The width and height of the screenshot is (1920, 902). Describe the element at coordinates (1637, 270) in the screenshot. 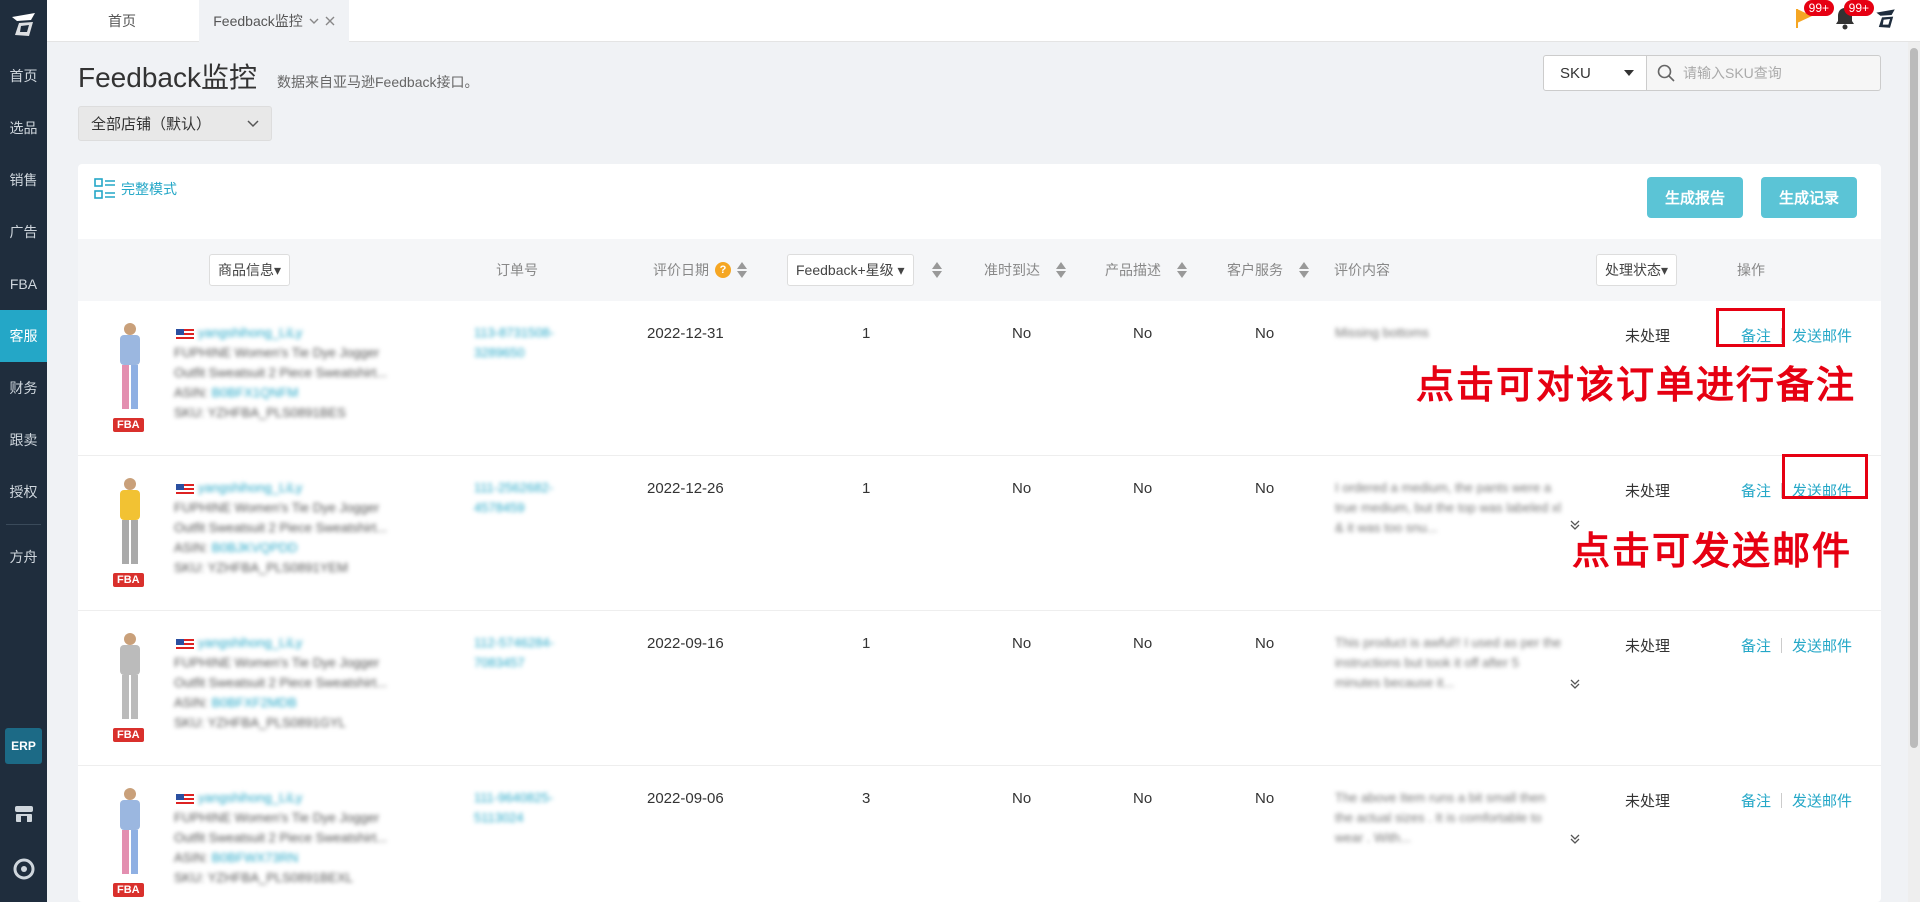

I see `status-filter: 处理状态▾` at that location.